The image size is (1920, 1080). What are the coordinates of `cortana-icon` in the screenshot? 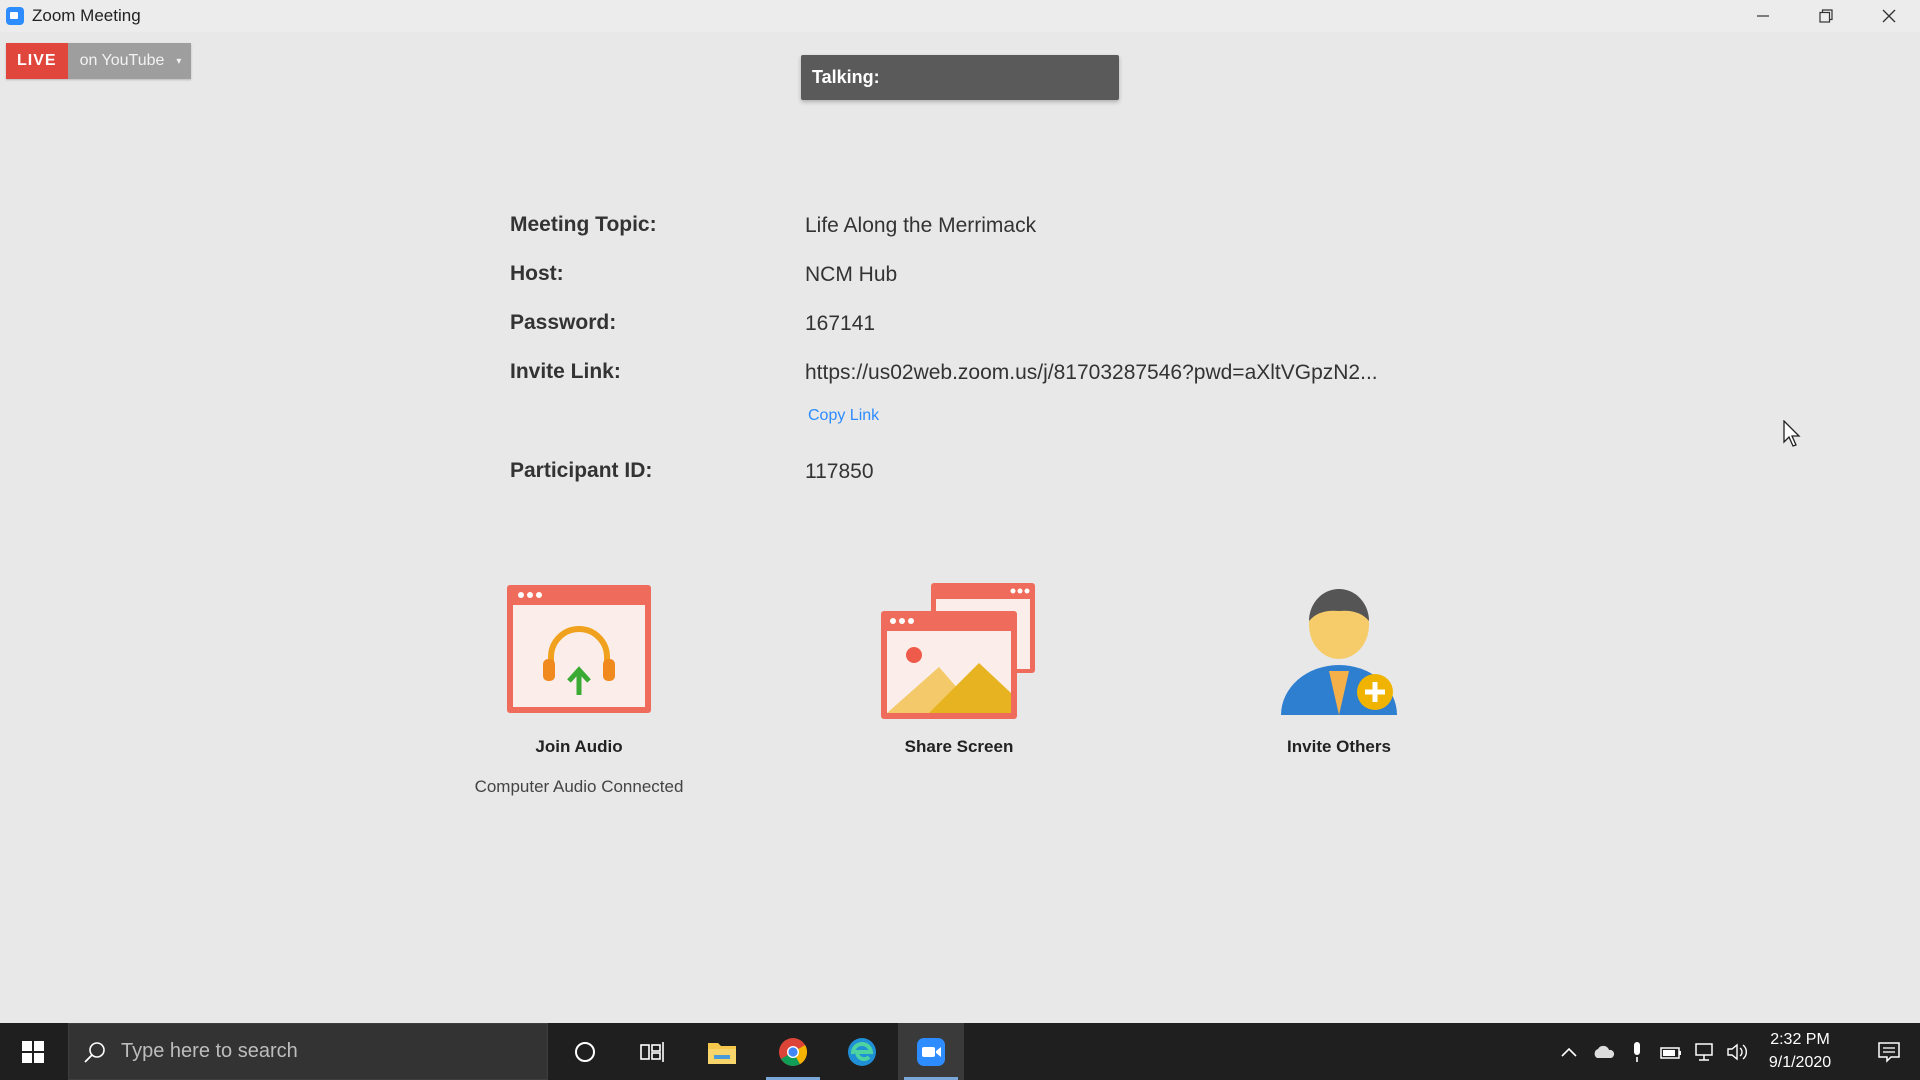 It's located at (585, 1051).